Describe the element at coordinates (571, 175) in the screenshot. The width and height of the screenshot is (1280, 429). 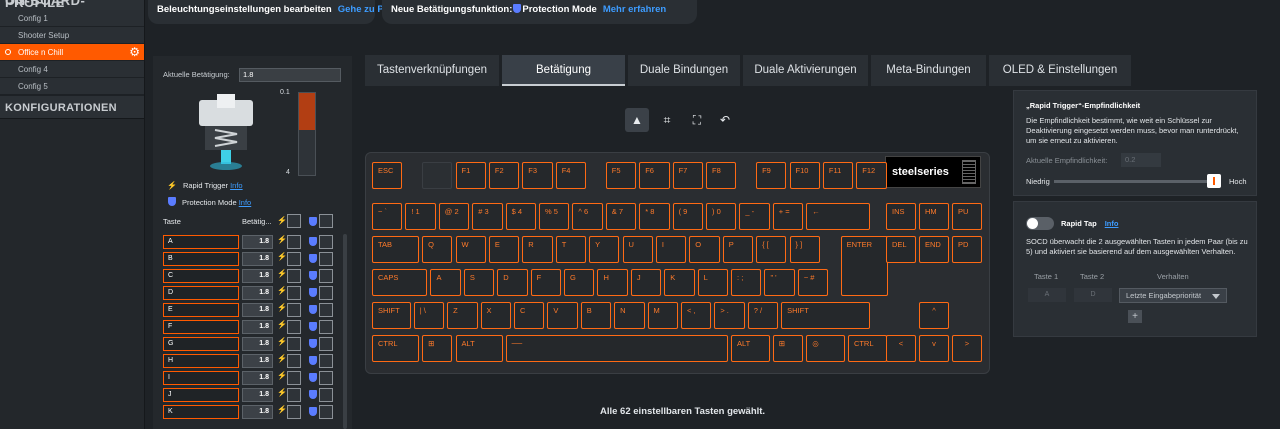
I see `keyboard-key: F4` at that location.